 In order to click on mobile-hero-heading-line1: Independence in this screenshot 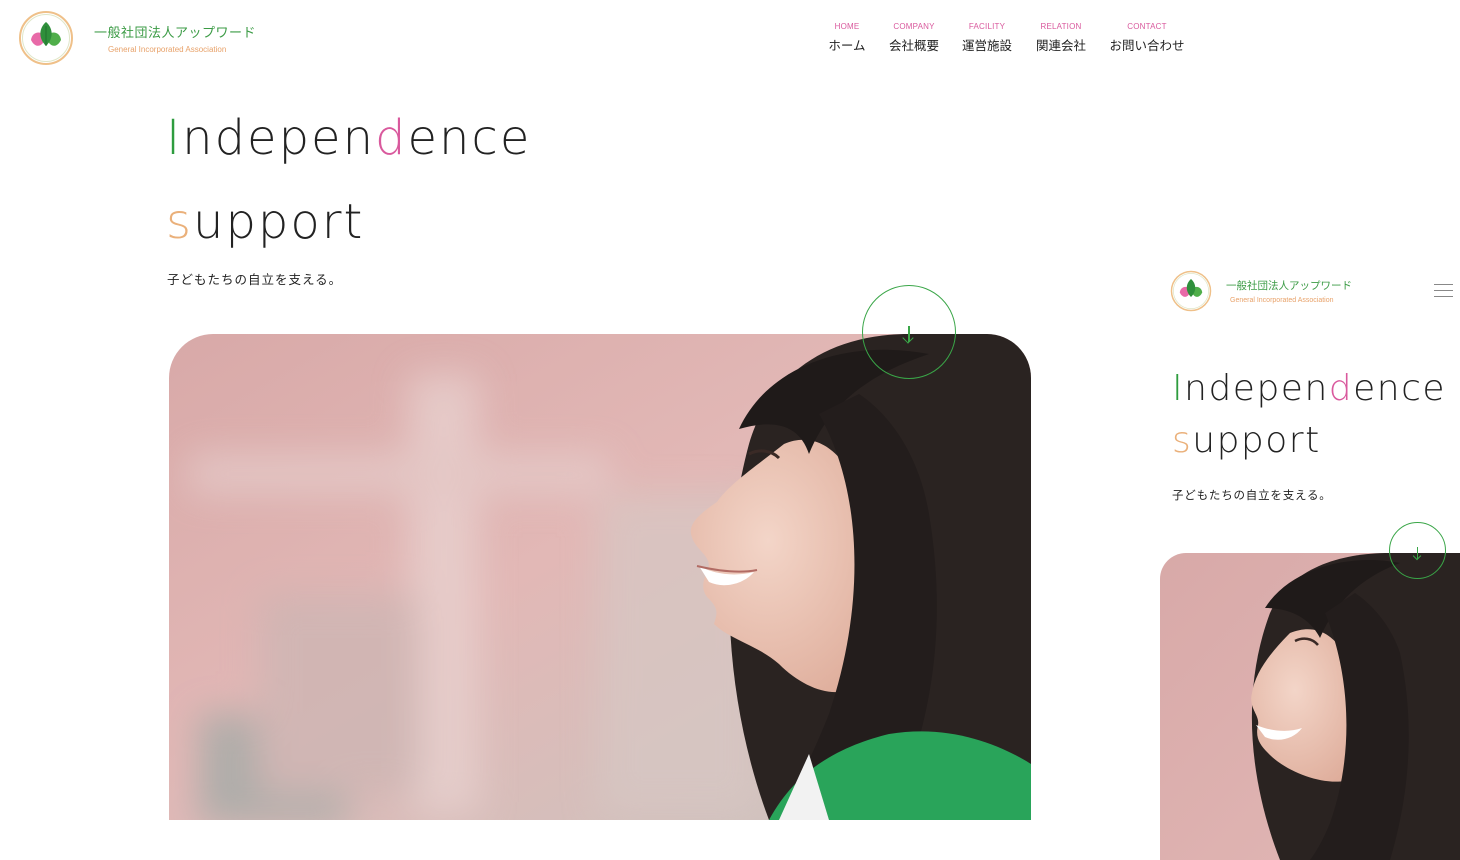, I will do `click(1309, 388)`.